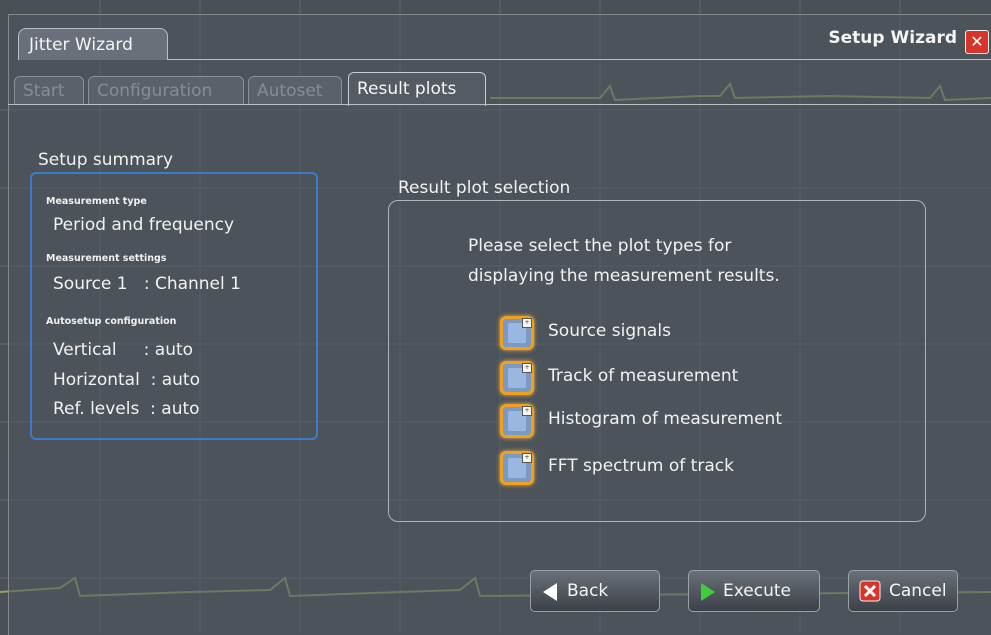 The image size is (991, 635). Describe the element at coordinates (918, 591) in the screenshot. I see `cancel-label: Cancel` at that location.